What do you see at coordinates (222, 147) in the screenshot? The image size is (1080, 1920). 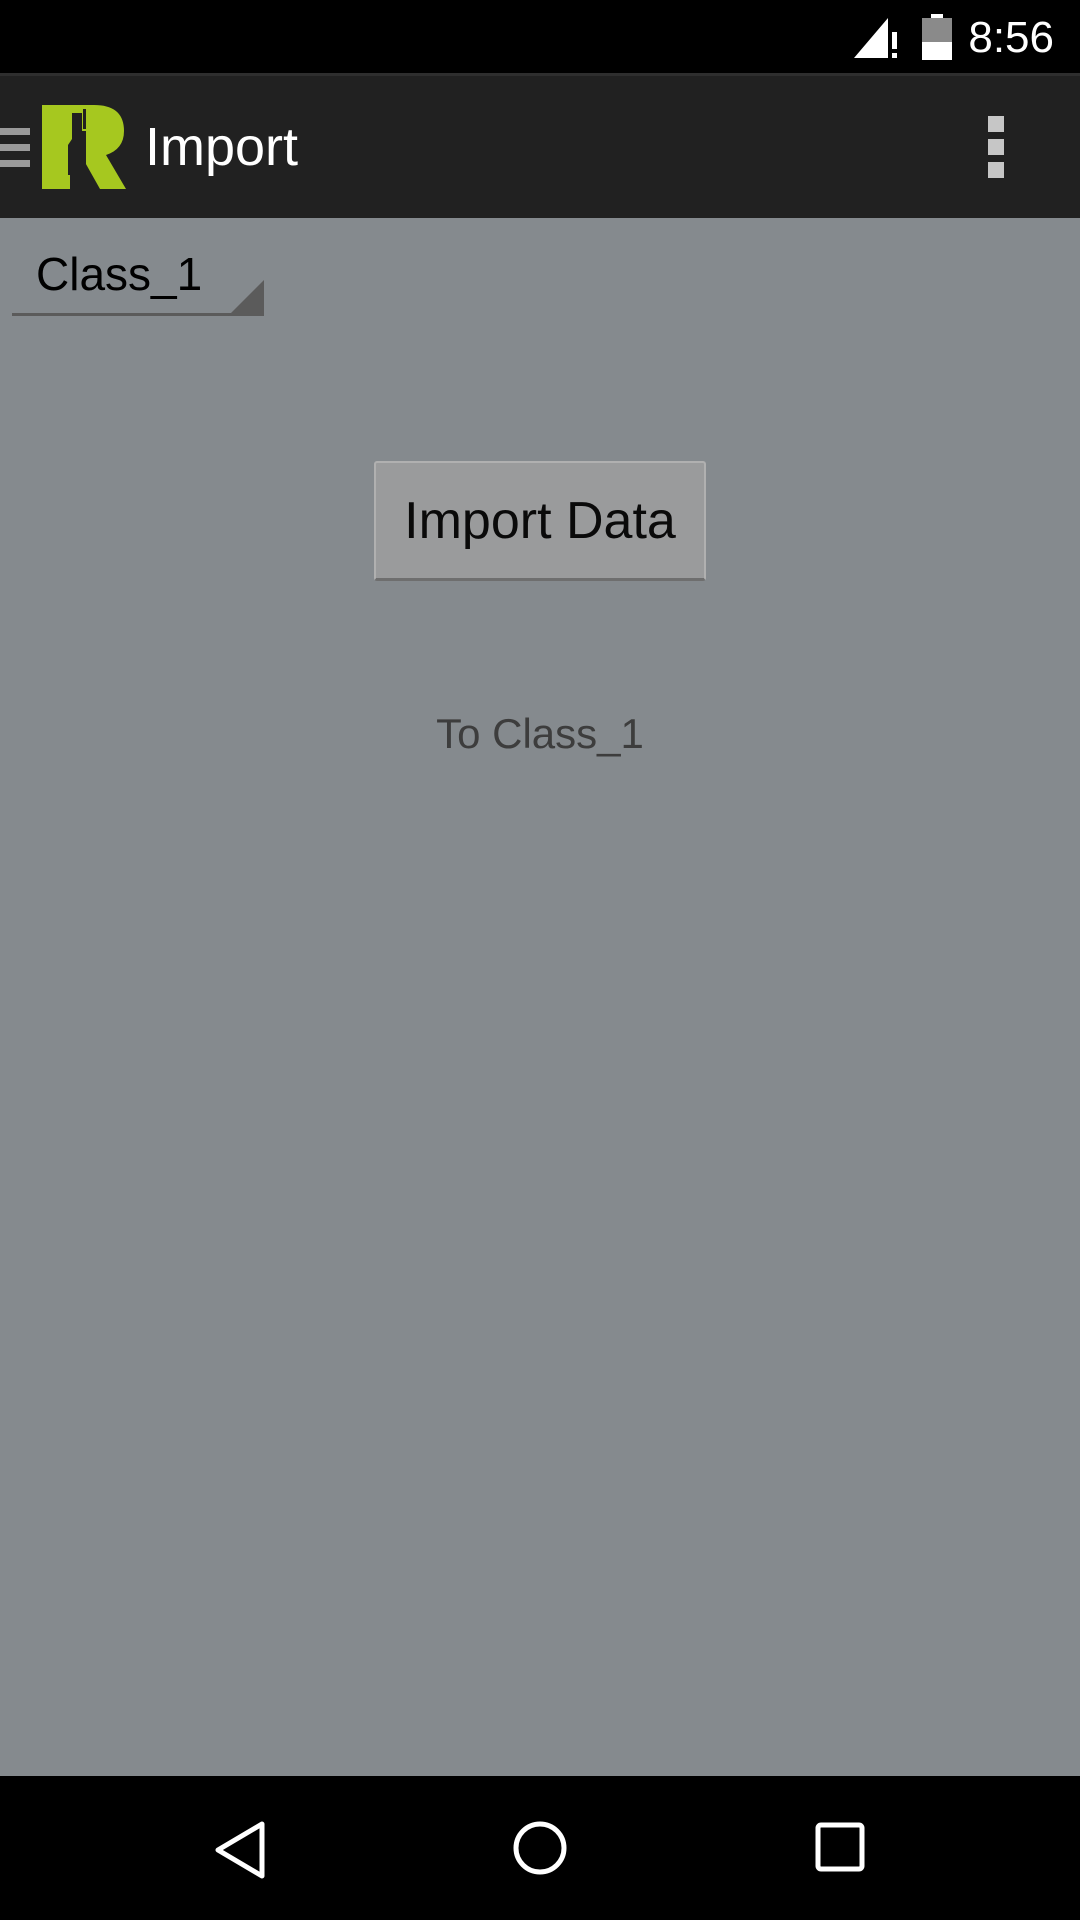 I see `page-title: Import` at bounding box center [222, 147].